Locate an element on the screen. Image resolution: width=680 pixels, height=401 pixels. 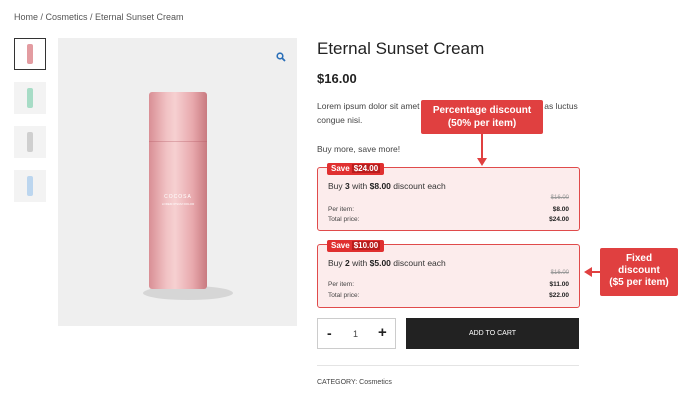
quantity-stepper: - 1 + is located at coordinates (356, 333).